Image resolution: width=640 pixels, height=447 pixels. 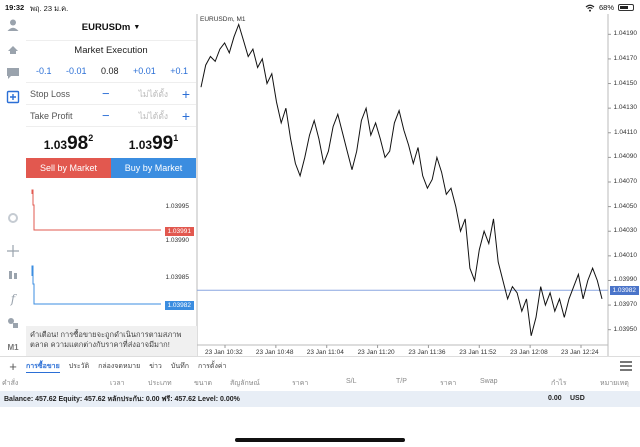 What do you see at coordinates (43, 367) in the screenshot?
I see `tab-trade: การซื้อขาย` at bounding box center [43, 367].